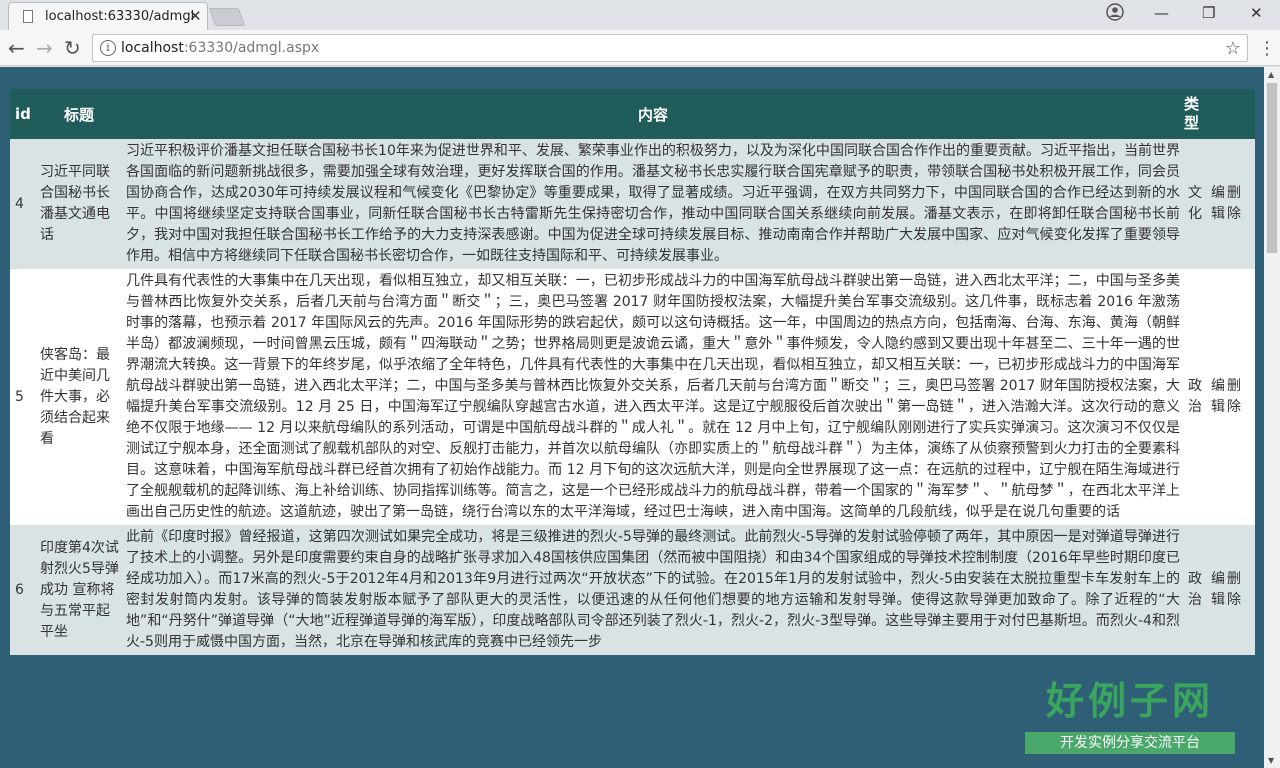 The height and width of the screenshot is (768, 1280). Describe the element at coordinates (1115, 12) in the screenshot. I see `profile-icon` at that location.